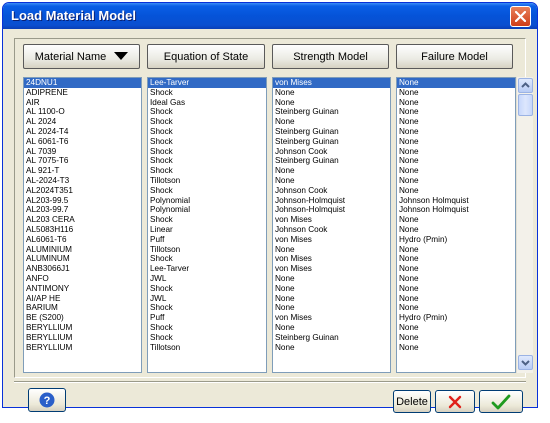 The image size is (550, 423). I want to click on material-name-item: AL 7075-T6, so click(82, 161).